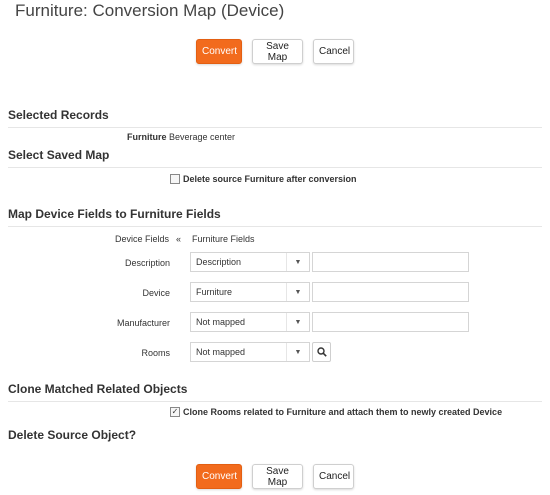 This screenshot has height=495, width=550. I want to click on selected-record-module: Furniture, so click(147, 137).